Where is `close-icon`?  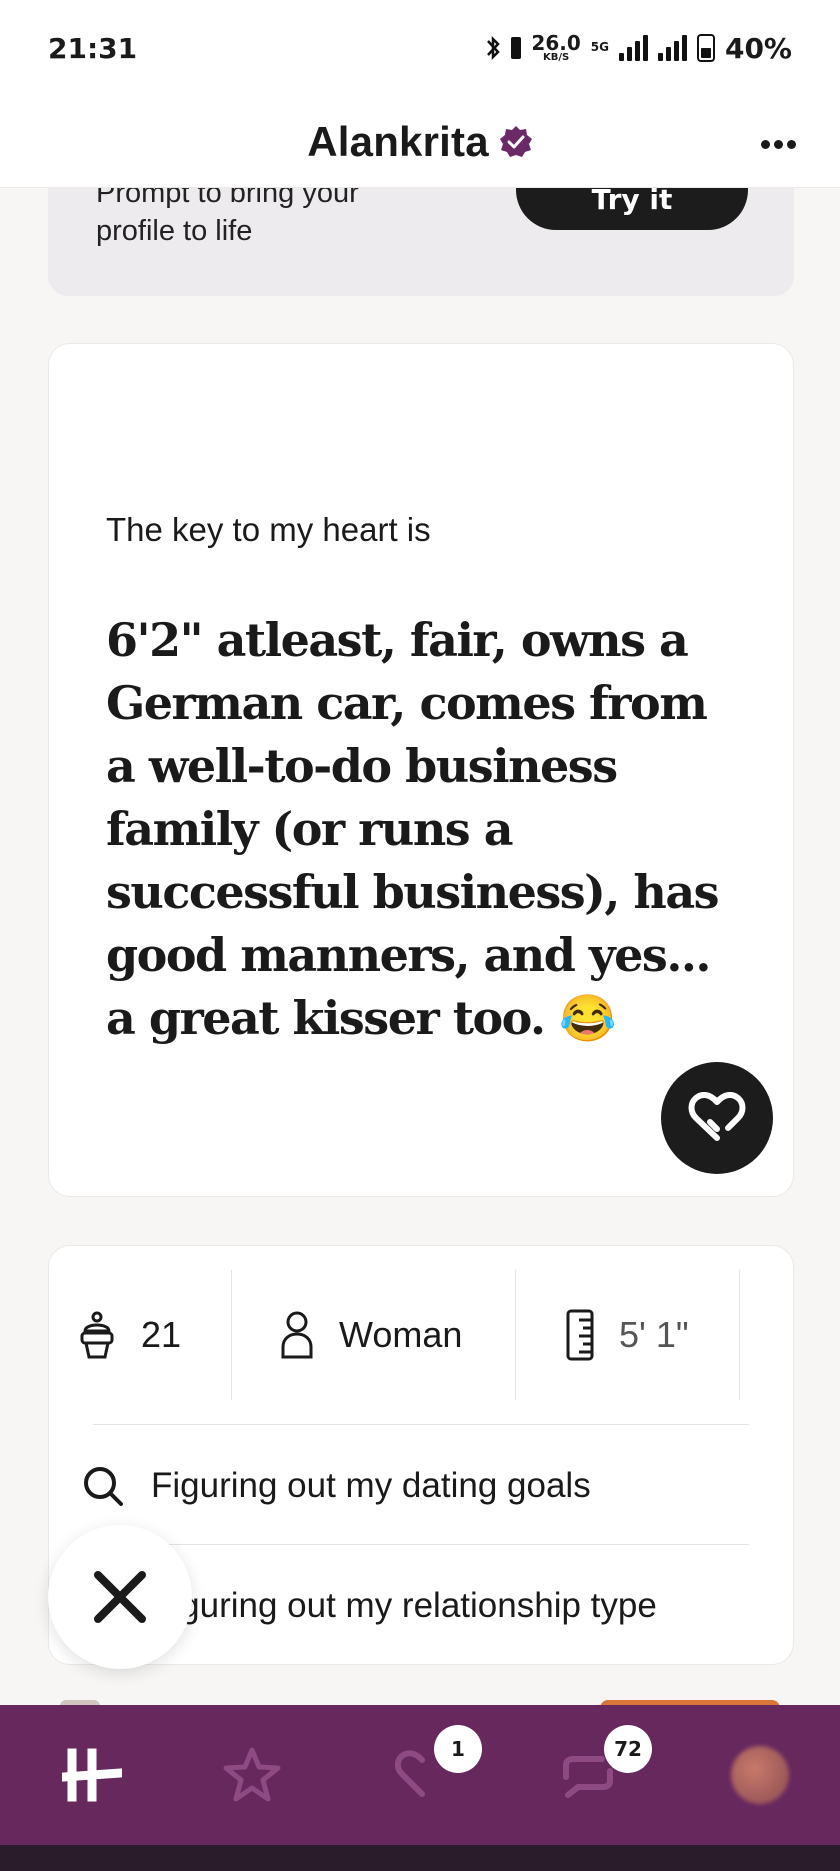 close-icon is located at coordinates (120, 1597).